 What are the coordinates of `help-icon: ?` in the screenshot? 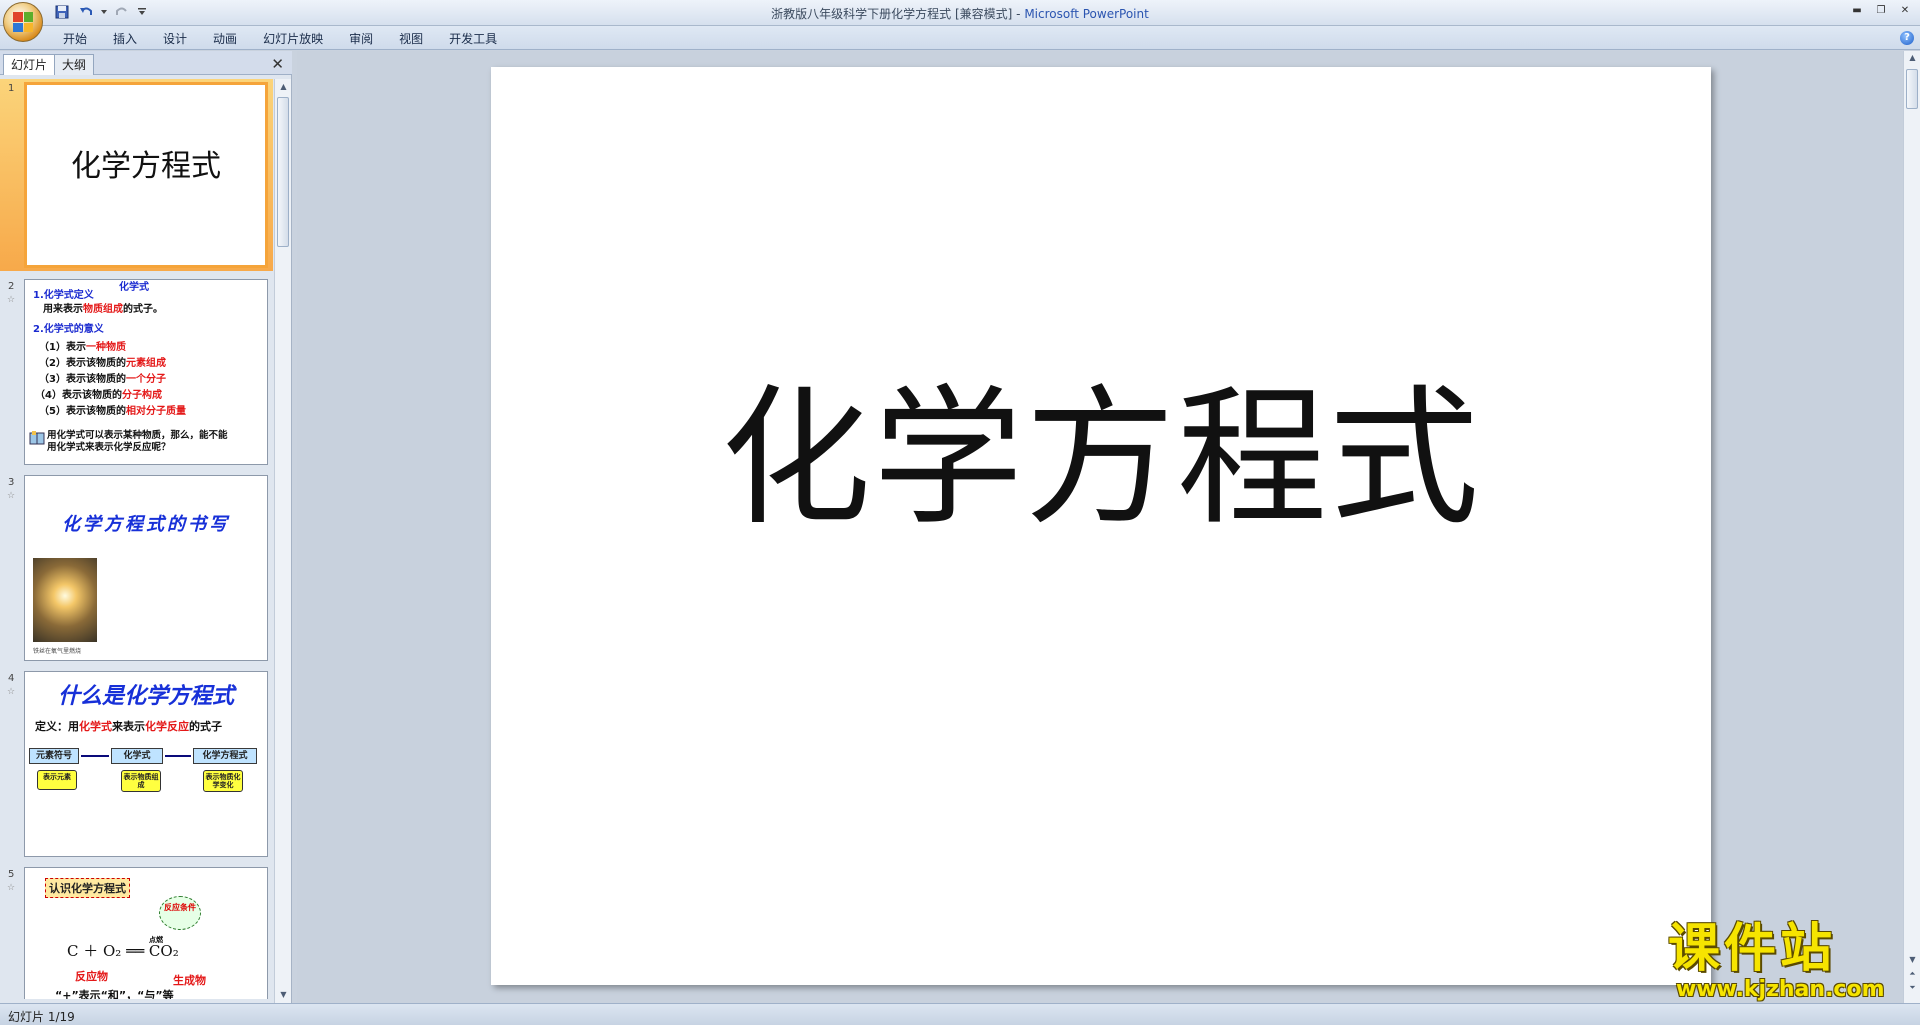 It's located at (1907, 38).